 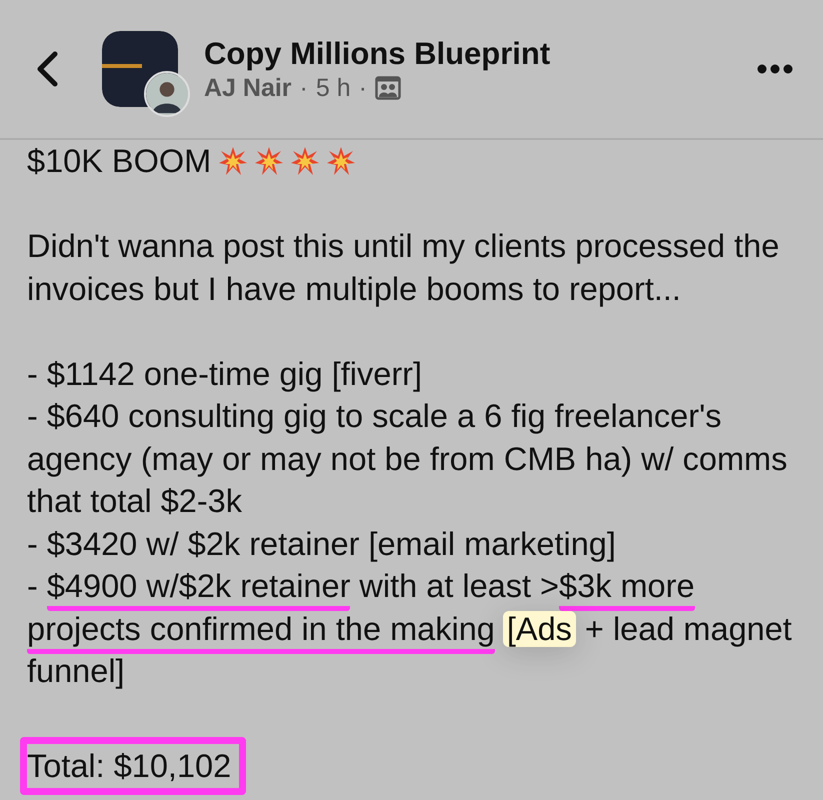 I want to click on post-time: 5 h, so click(x=333, y=87).